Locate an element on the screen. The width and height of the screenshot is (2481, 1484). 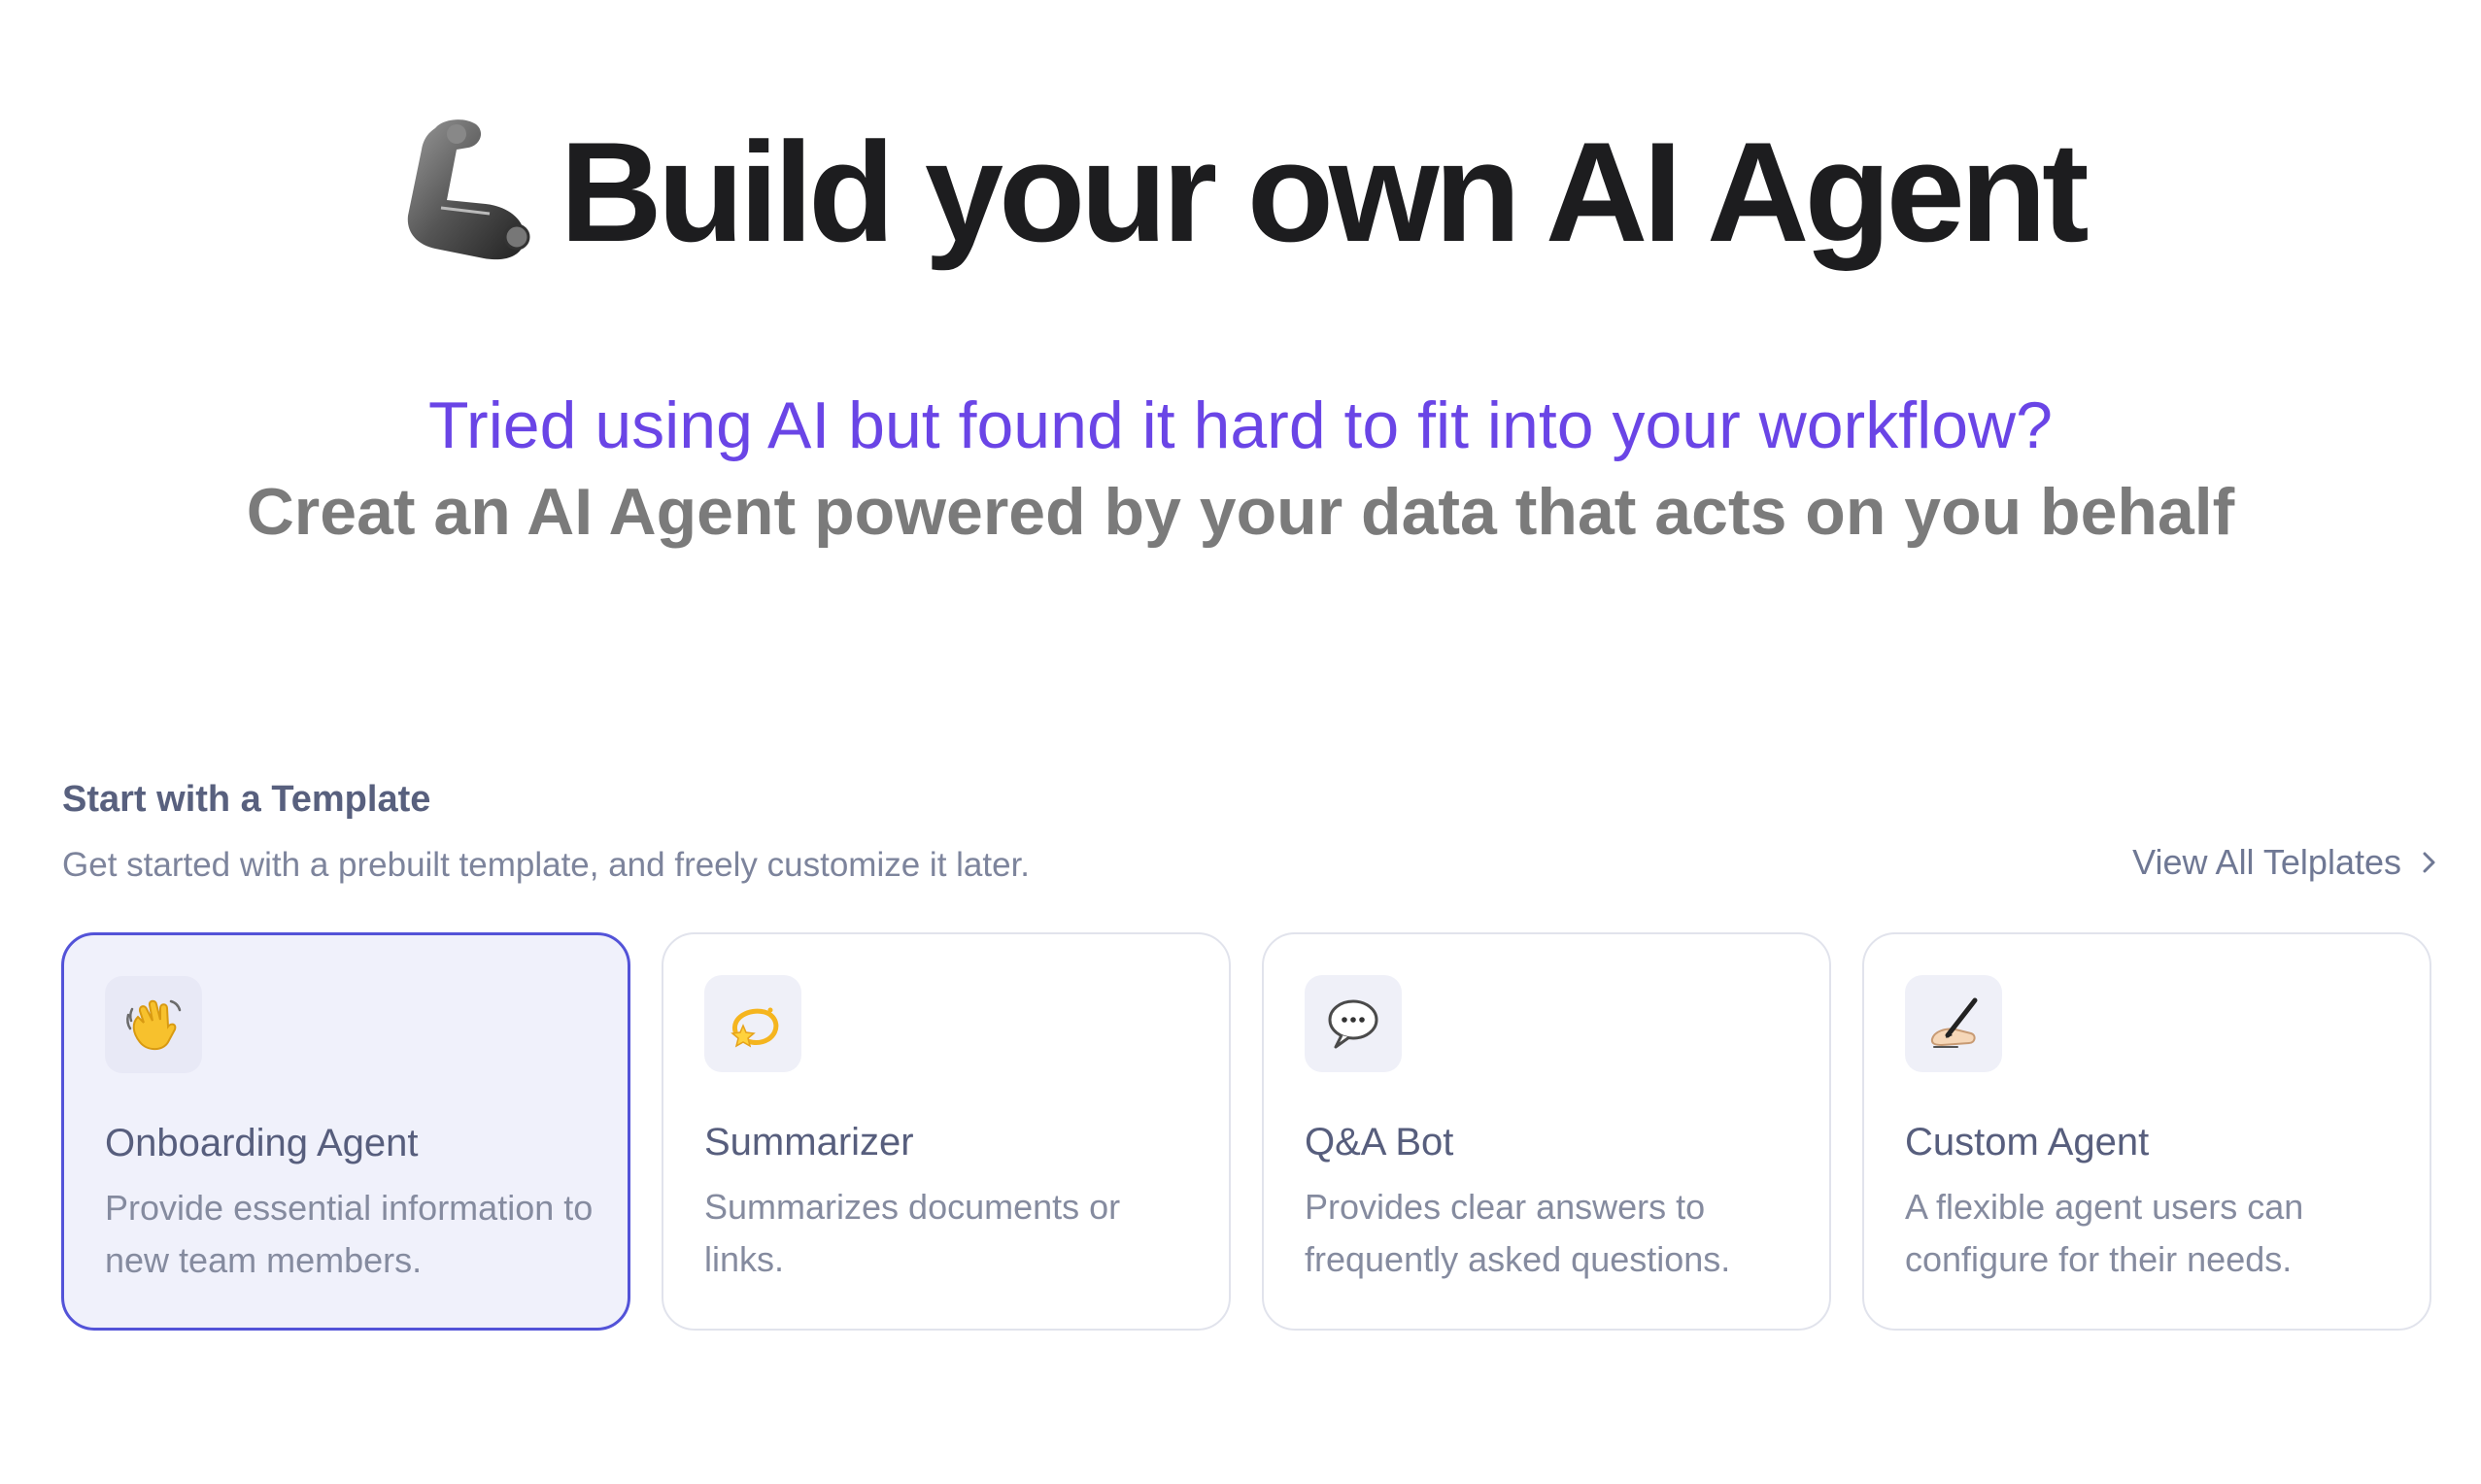
mechanical-arm-icon is located at coordinates (469, 188).